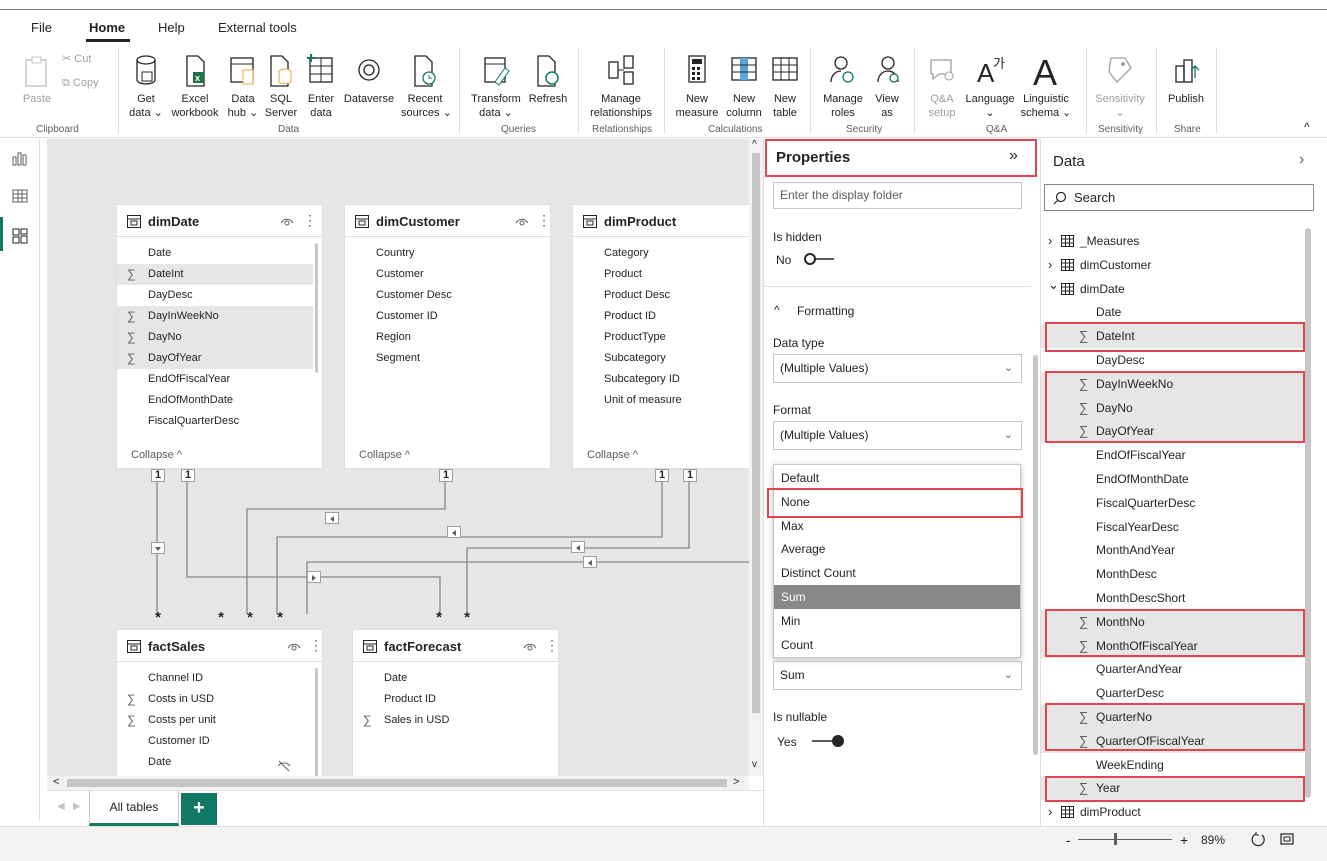 Image resolution: width=1327 pixels, height=861 pixels. I want to click on publish-button: Publish, so click(1186, 79).